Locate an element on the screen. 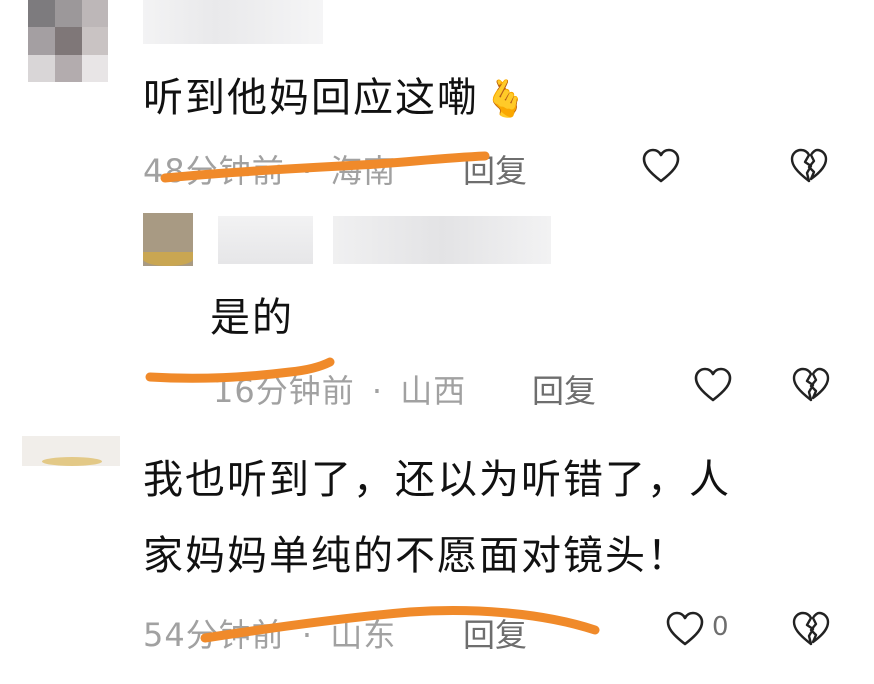 This screenshot has width=874, height=684. comment-text: 是的 is located at coordinates (252, 318).